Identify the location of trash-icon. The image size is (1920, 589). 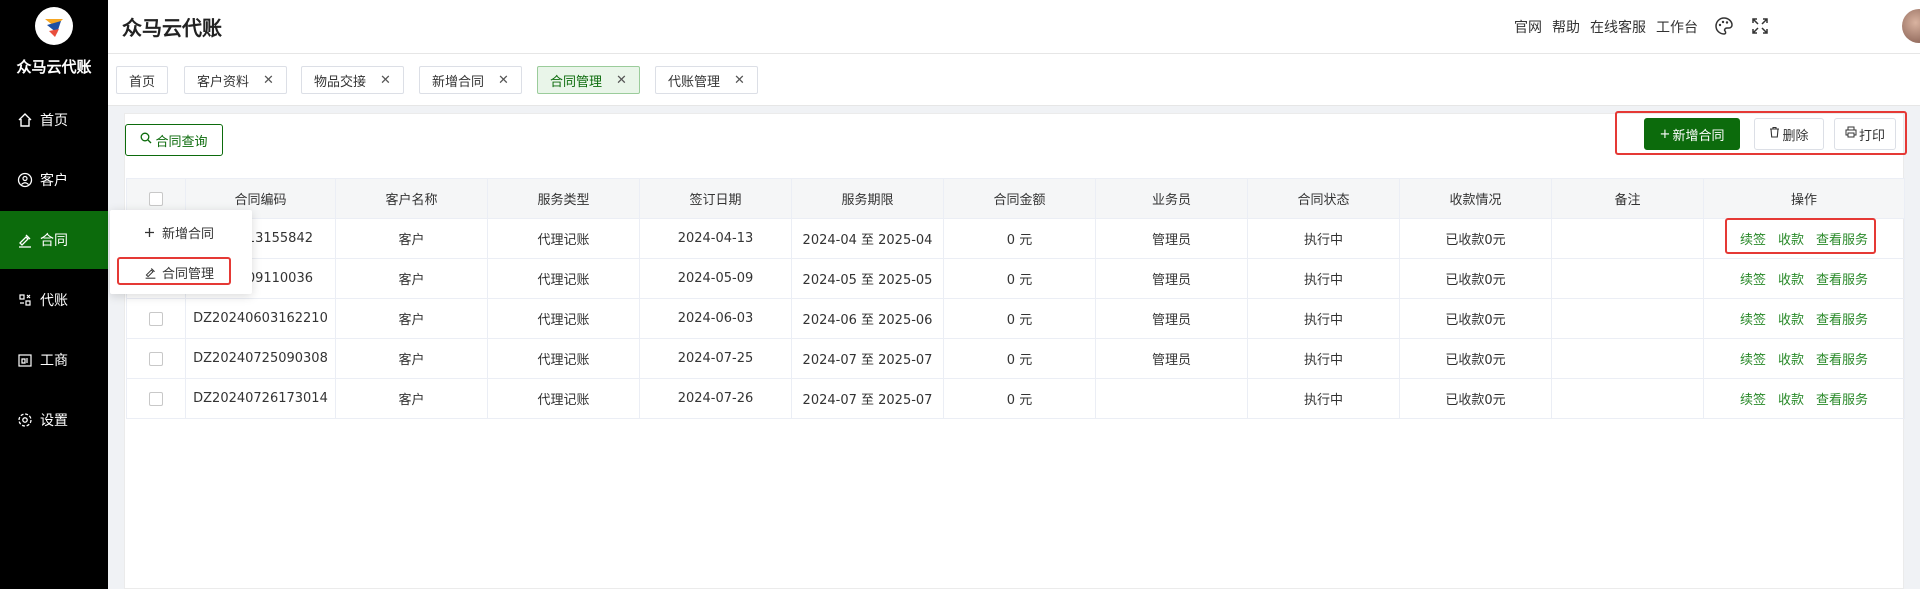
(1774, 134).